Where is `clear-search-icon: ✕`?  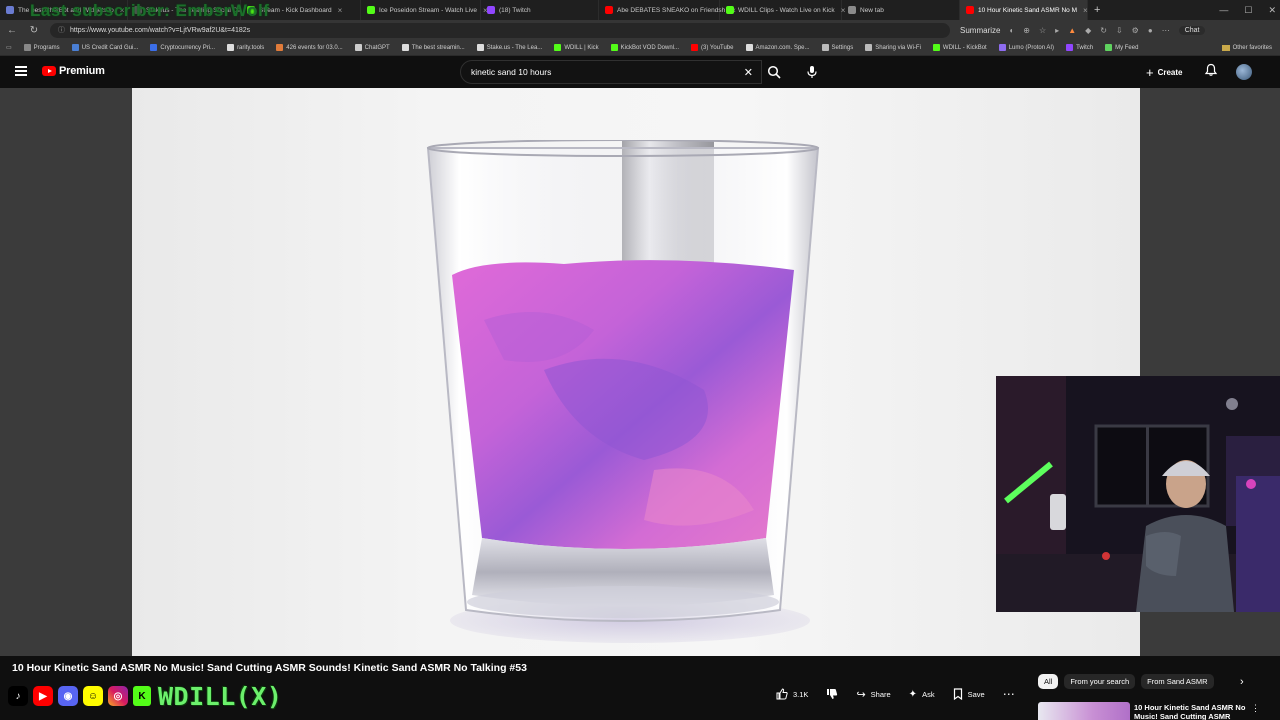
clear-search-icon: ✕ is located at coordinates (748, 72).